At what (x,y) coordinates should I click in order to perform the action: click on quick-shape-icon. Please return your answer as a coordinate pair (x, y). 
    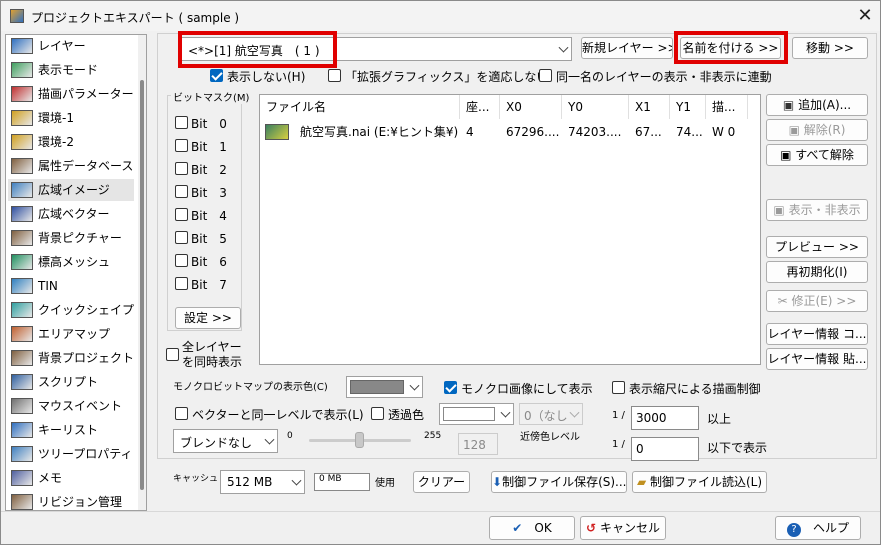
    Looking at the image, I should click on (22, 310).